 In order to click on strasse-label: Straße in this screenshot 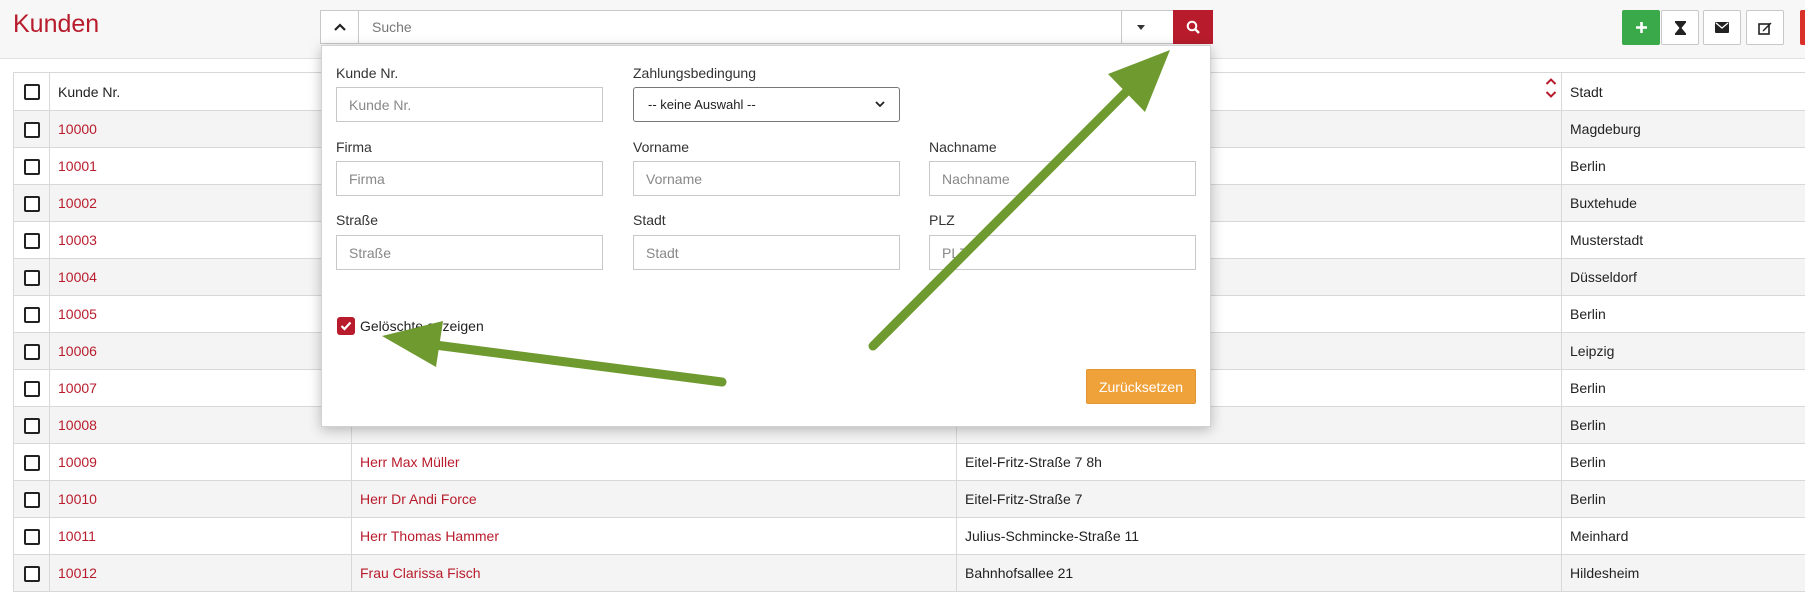, I will do `click(357, 220)`.